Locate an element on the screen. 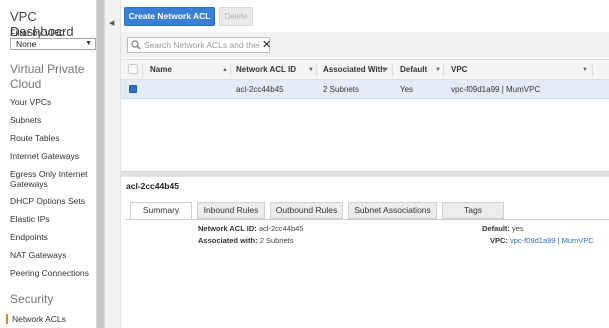 Image resolution: width=609 pixels, height=328 pixels. caret-down-icon: ▼ is located at coordinates (88, 43).